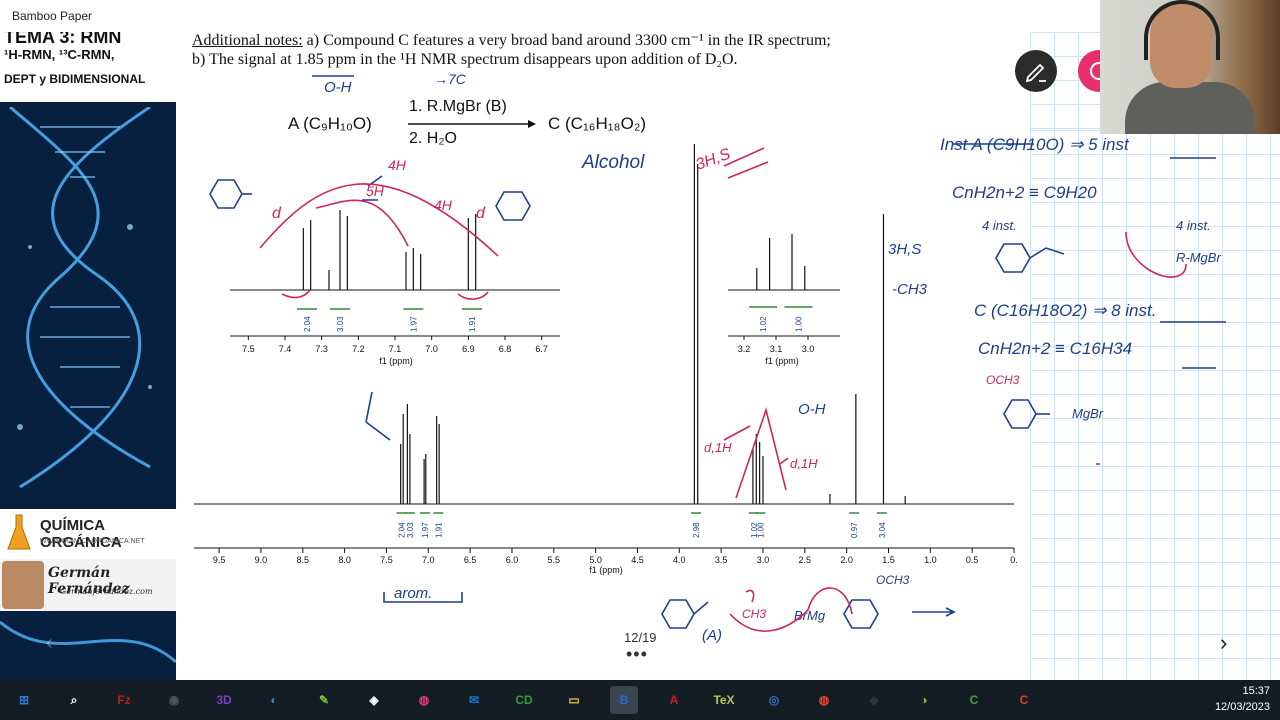 The width and height of the screenshot is (1280, 720). Describe the element at coordinates (1003, 380) in the screenshot. I see `hw-right-och3: OCH3` at that location.